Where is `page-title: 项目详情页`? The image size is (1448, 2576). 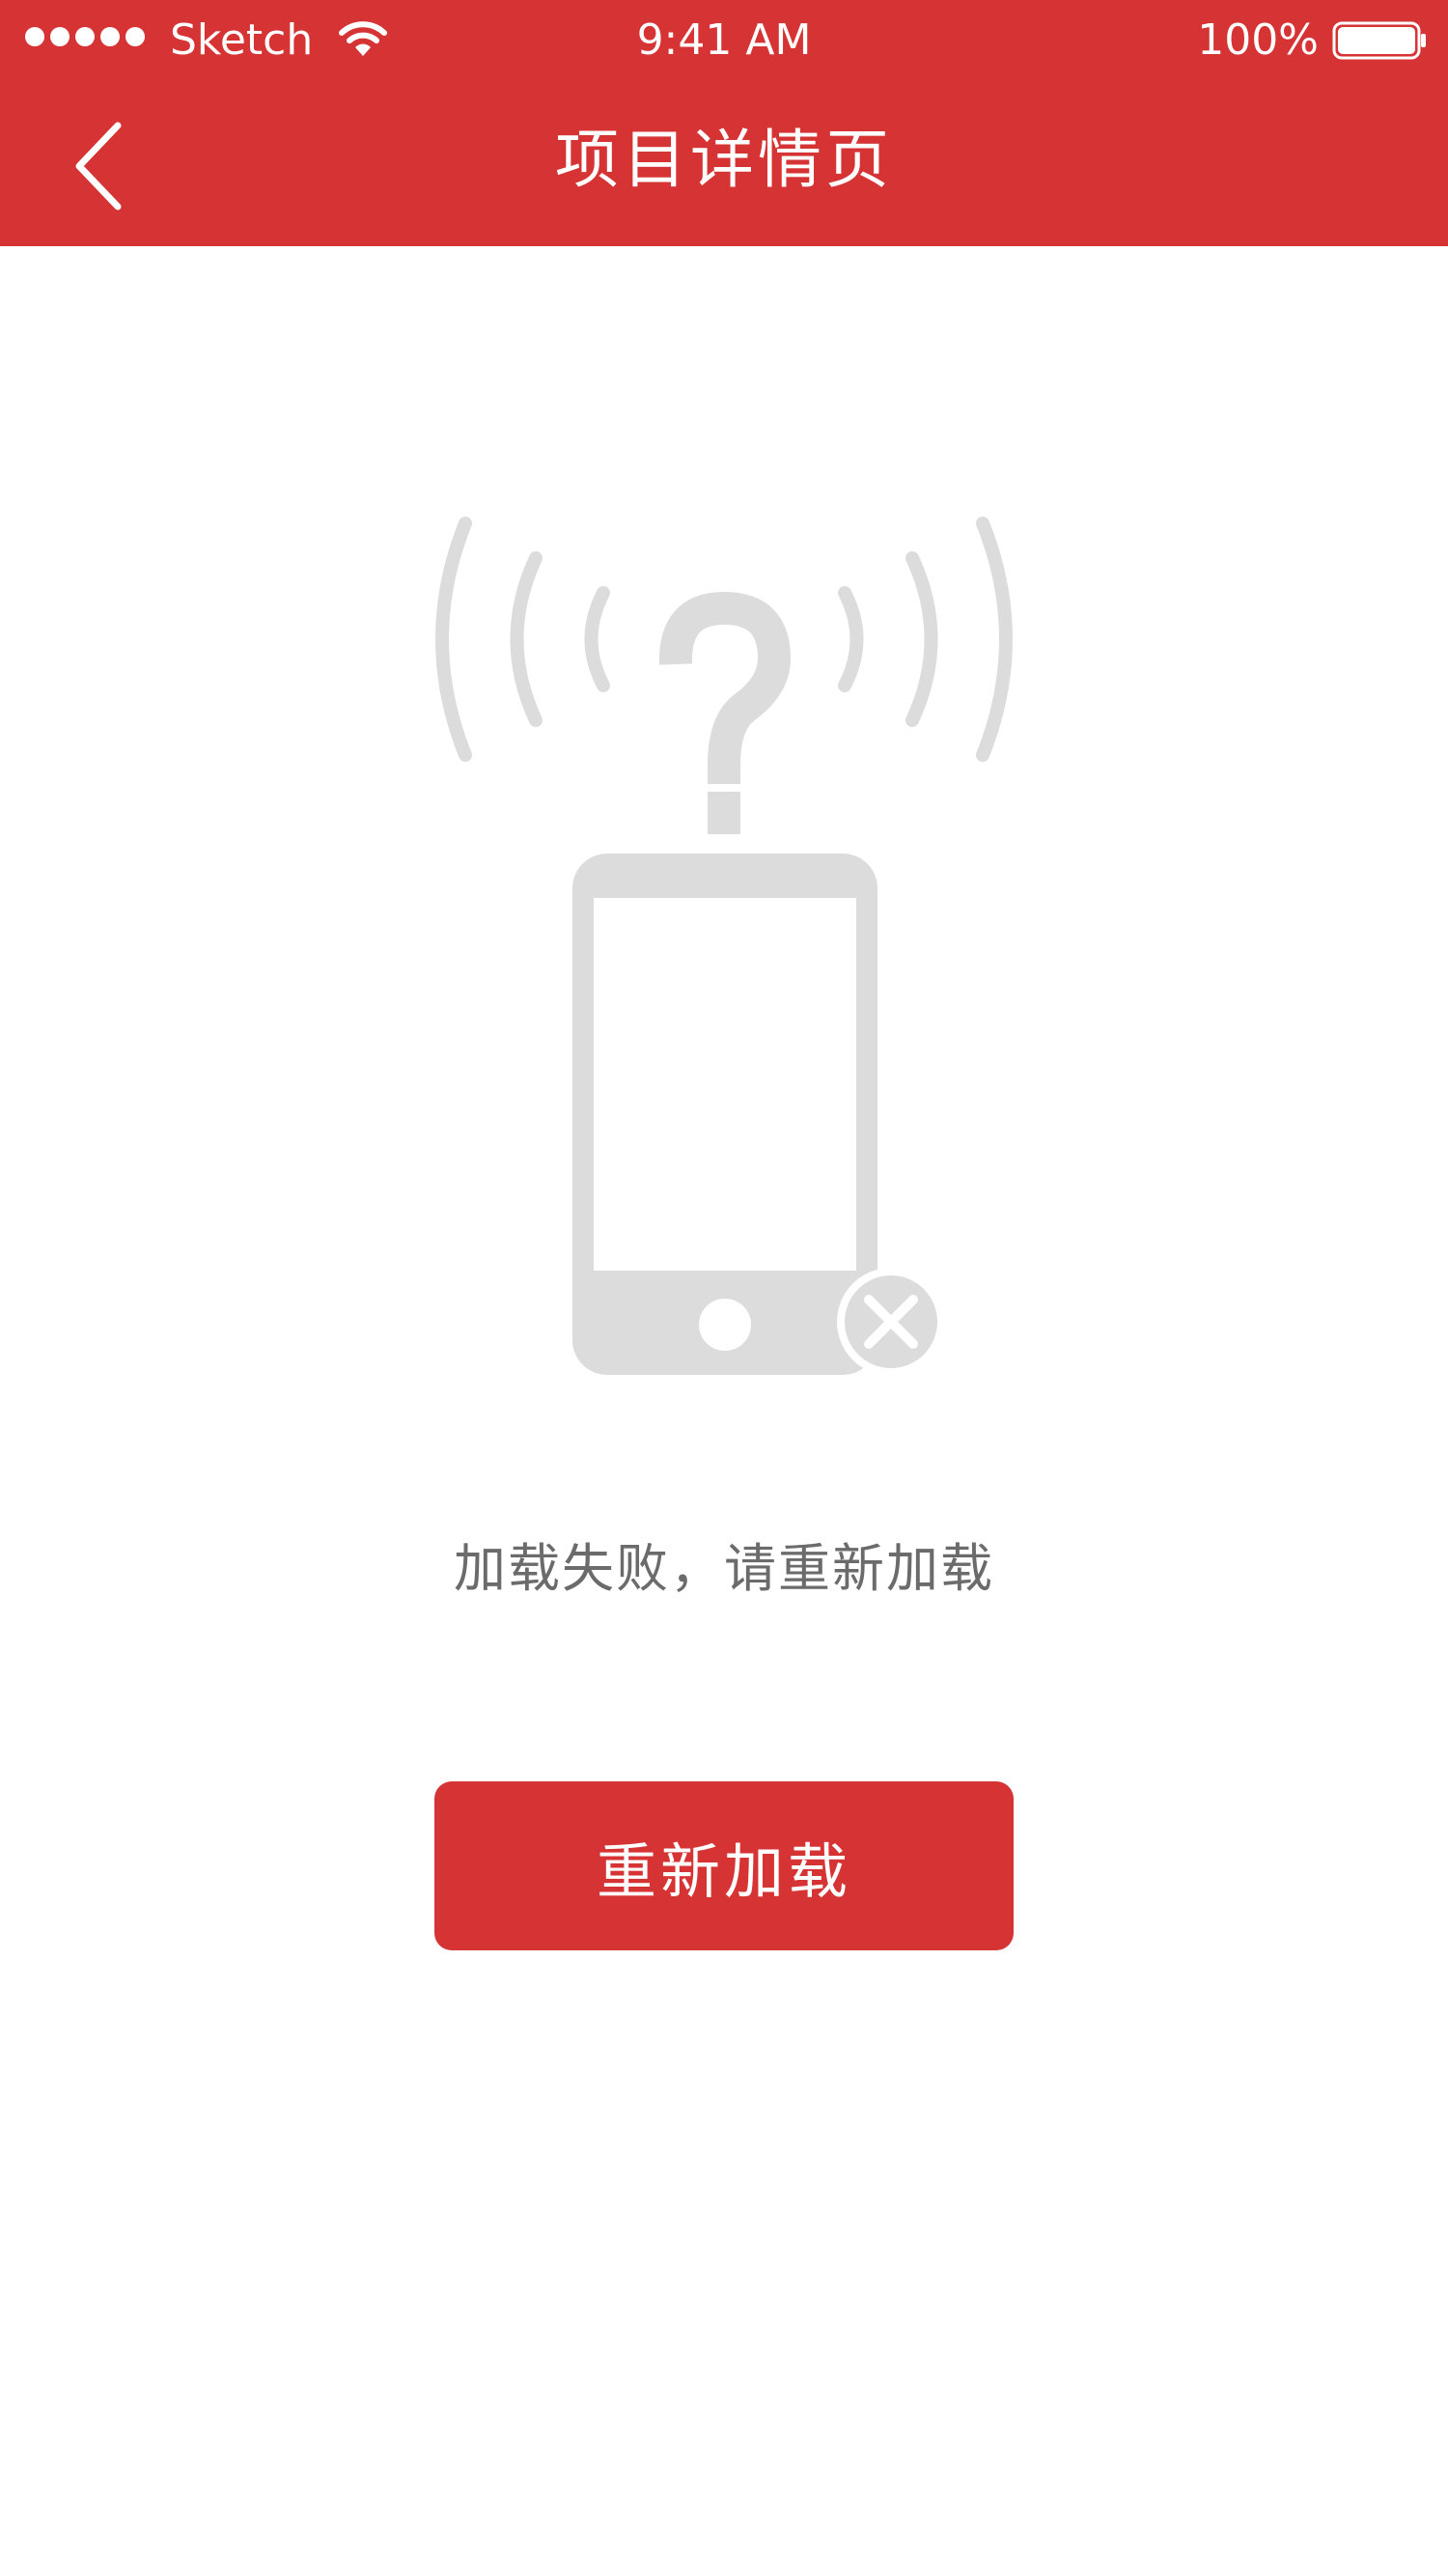
page-title: 项目详情页 is located at coordinates (724, 160).